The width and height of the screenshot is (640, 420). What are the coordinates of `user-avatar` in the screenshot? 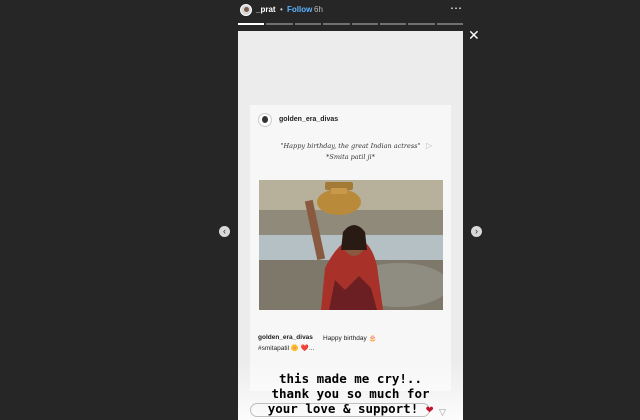 It's located at (246, 10).